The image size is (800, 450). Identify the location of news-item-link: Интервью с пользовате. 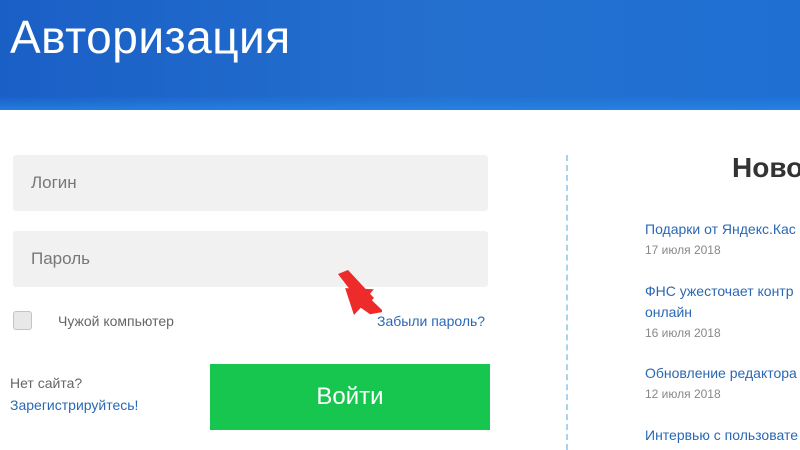
(721, 435).